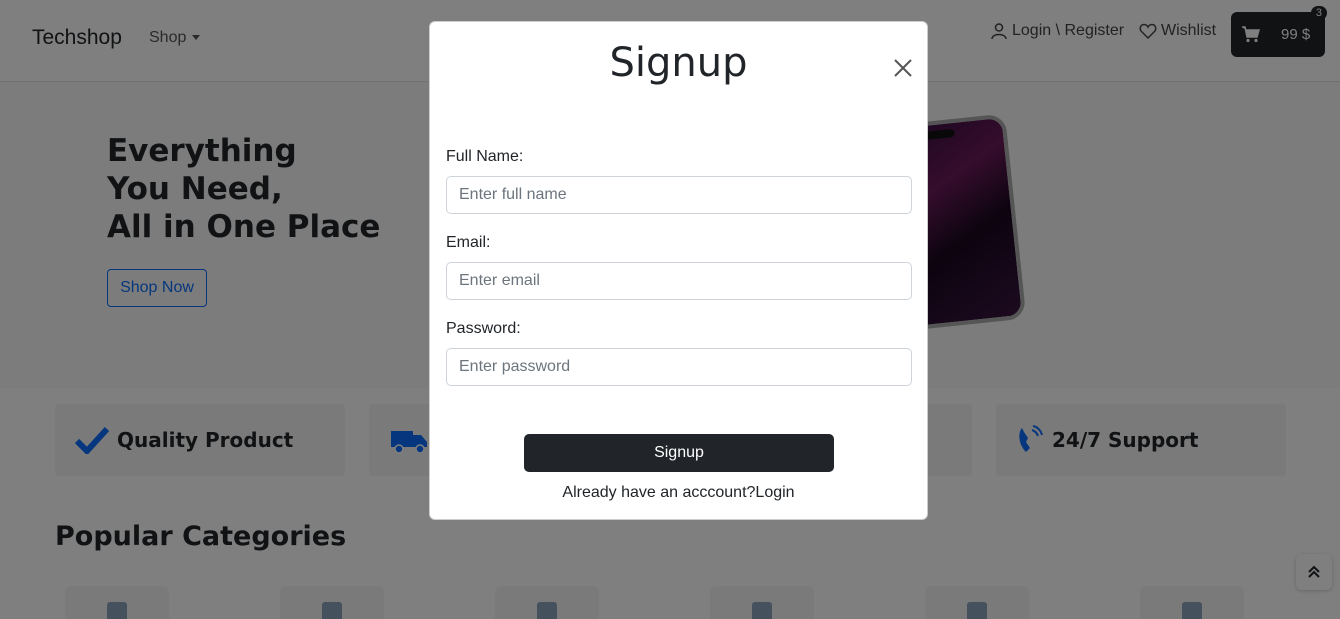 The height and width of the screenshot is (619, 1340). Describe the element at coordinates (679, 453) in the screenshot. I see `signup-button: Signup` at that location.